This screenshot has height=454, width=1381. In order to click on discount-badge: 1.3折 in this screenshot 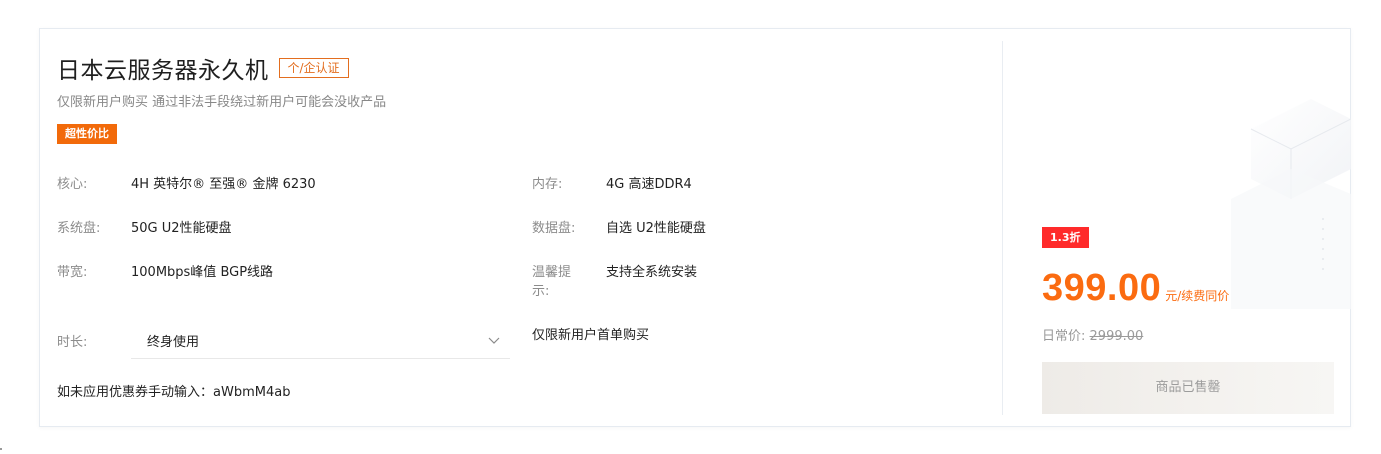, I will do `click(1065, 237)`.